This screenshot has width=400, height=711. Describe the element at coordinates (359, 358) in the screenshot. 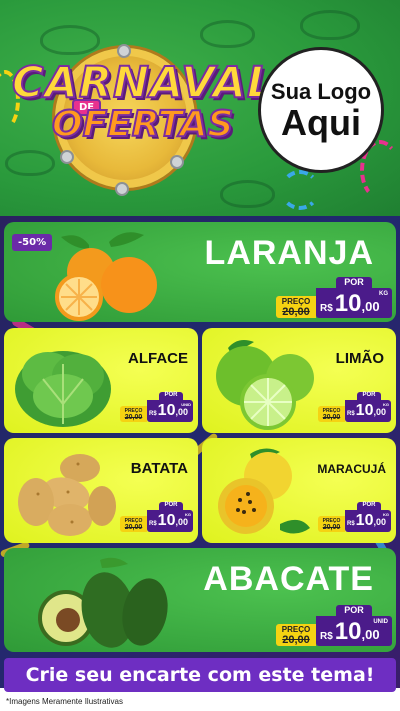

I see `product-name: LIMÃO` at that location.